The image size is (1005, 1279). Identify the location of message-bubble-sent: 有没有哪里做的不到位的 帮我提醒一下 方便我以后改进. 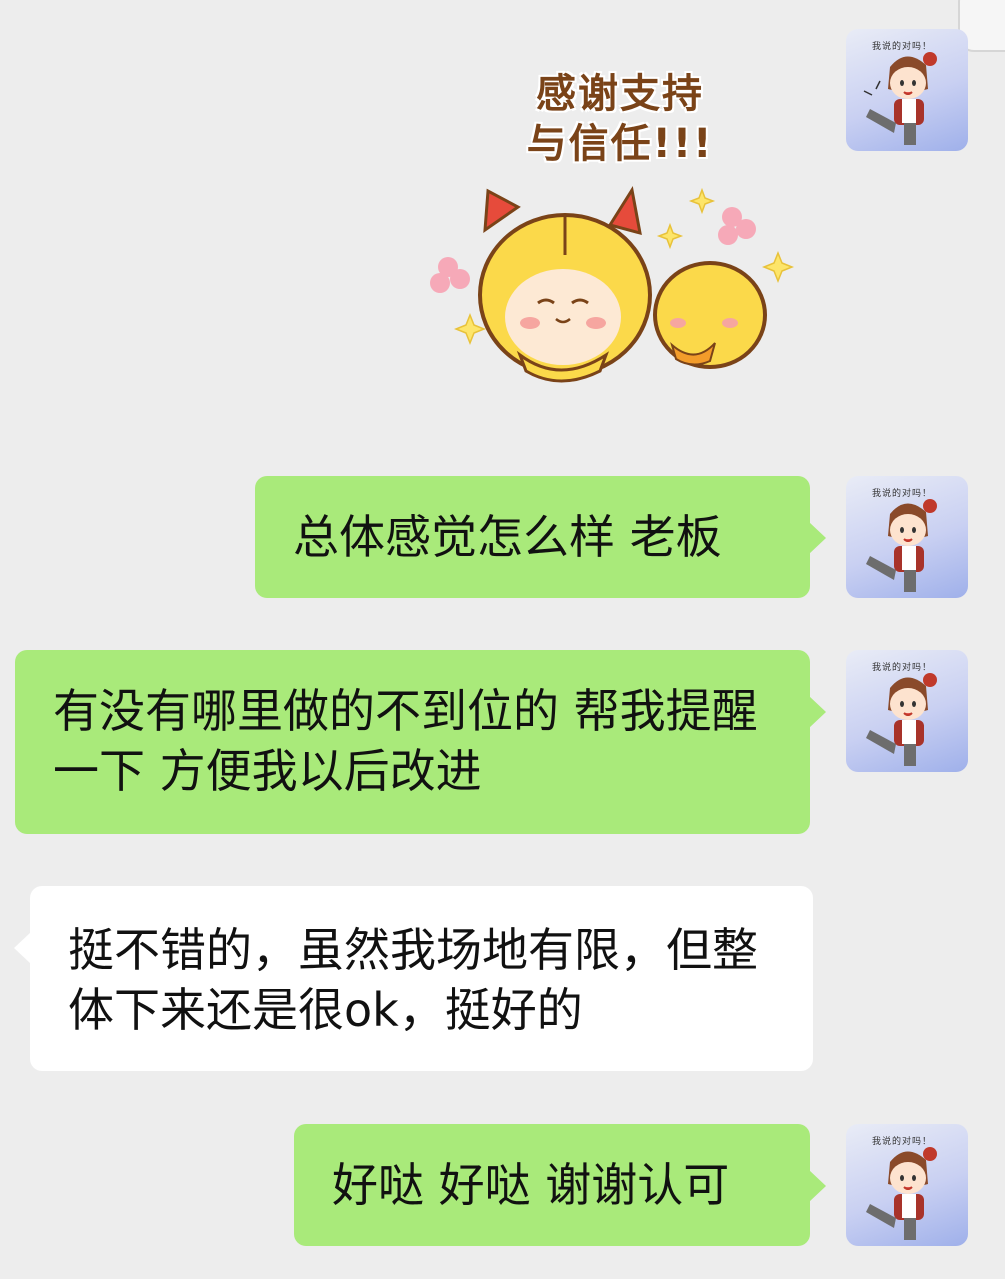
(420, 742).